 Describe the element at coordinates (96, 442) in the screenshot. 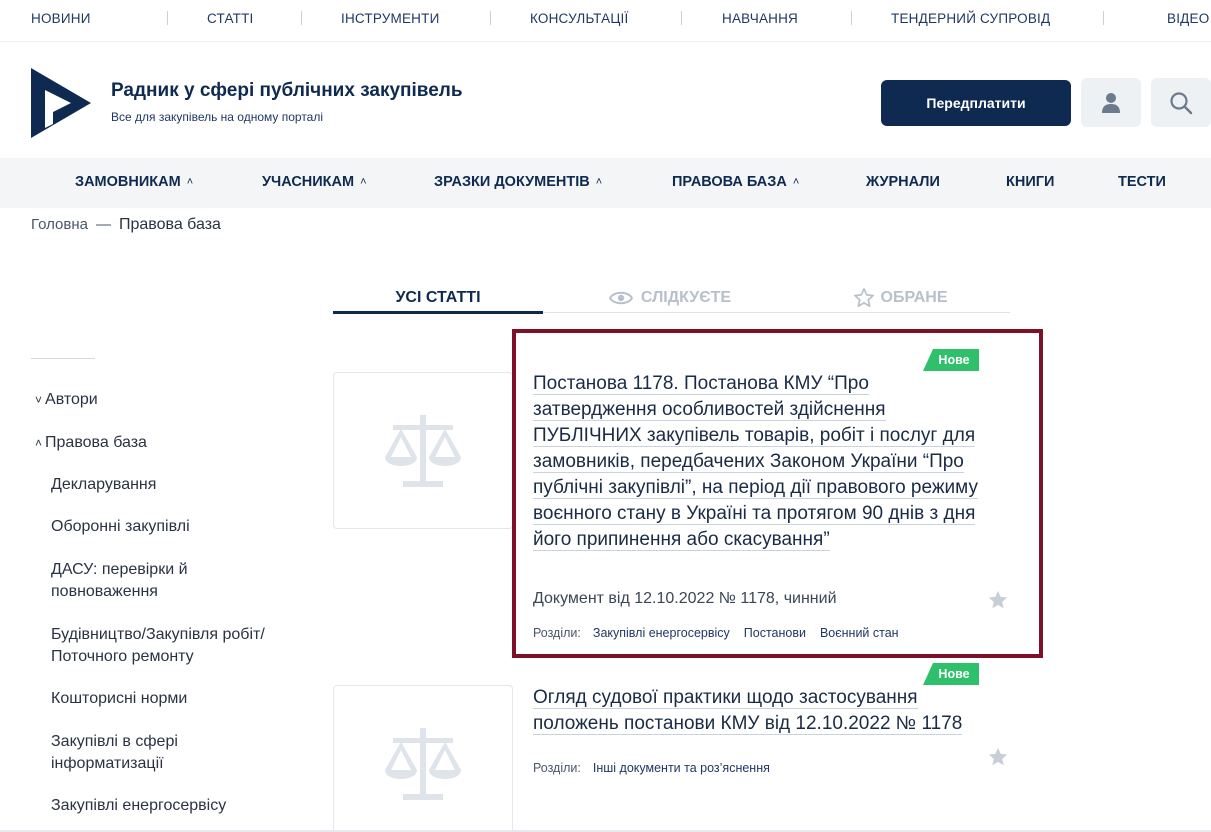

I see `sidebar-group-legal-base-label: Правова база` at that location.